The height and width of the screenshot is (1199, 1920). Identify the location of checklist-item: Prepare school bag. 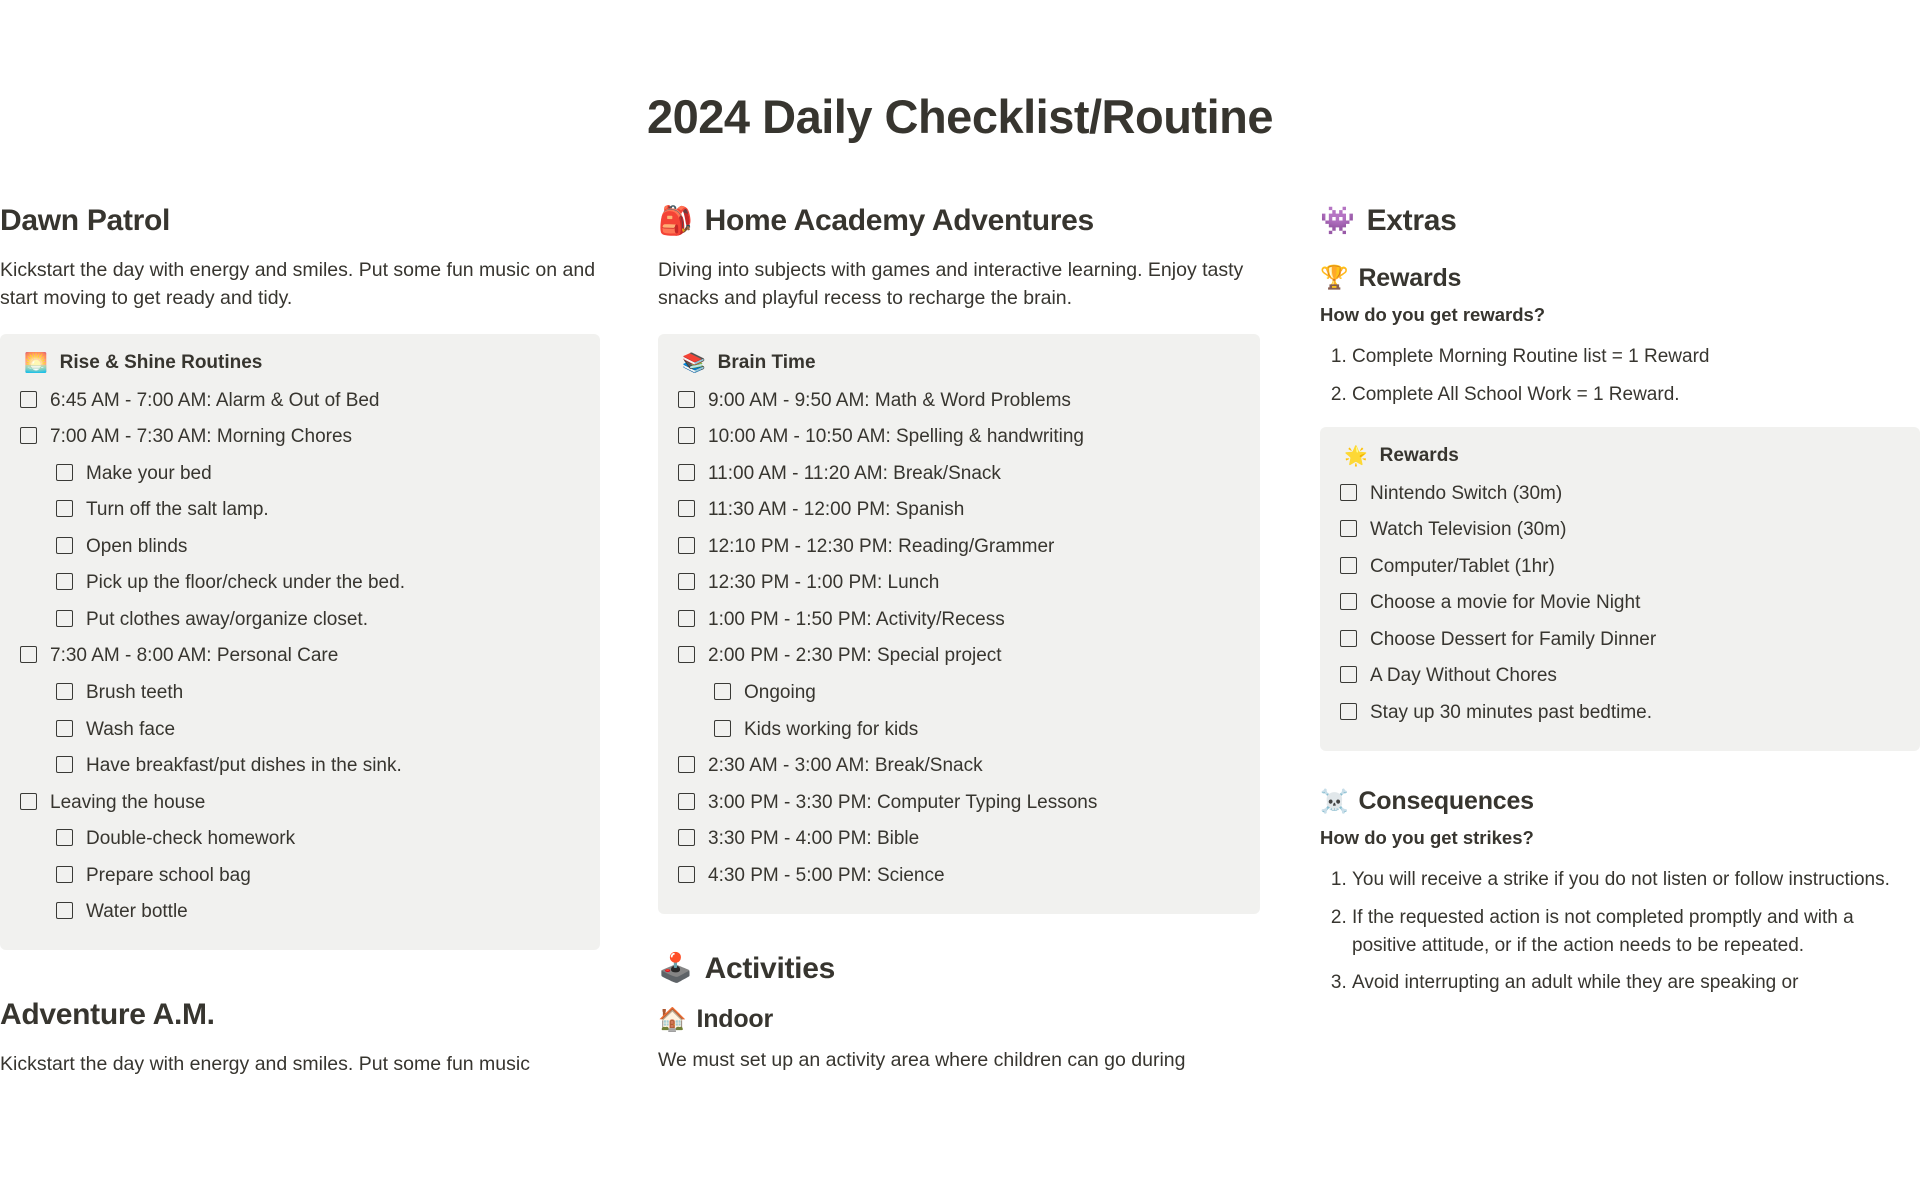
(300, 875).